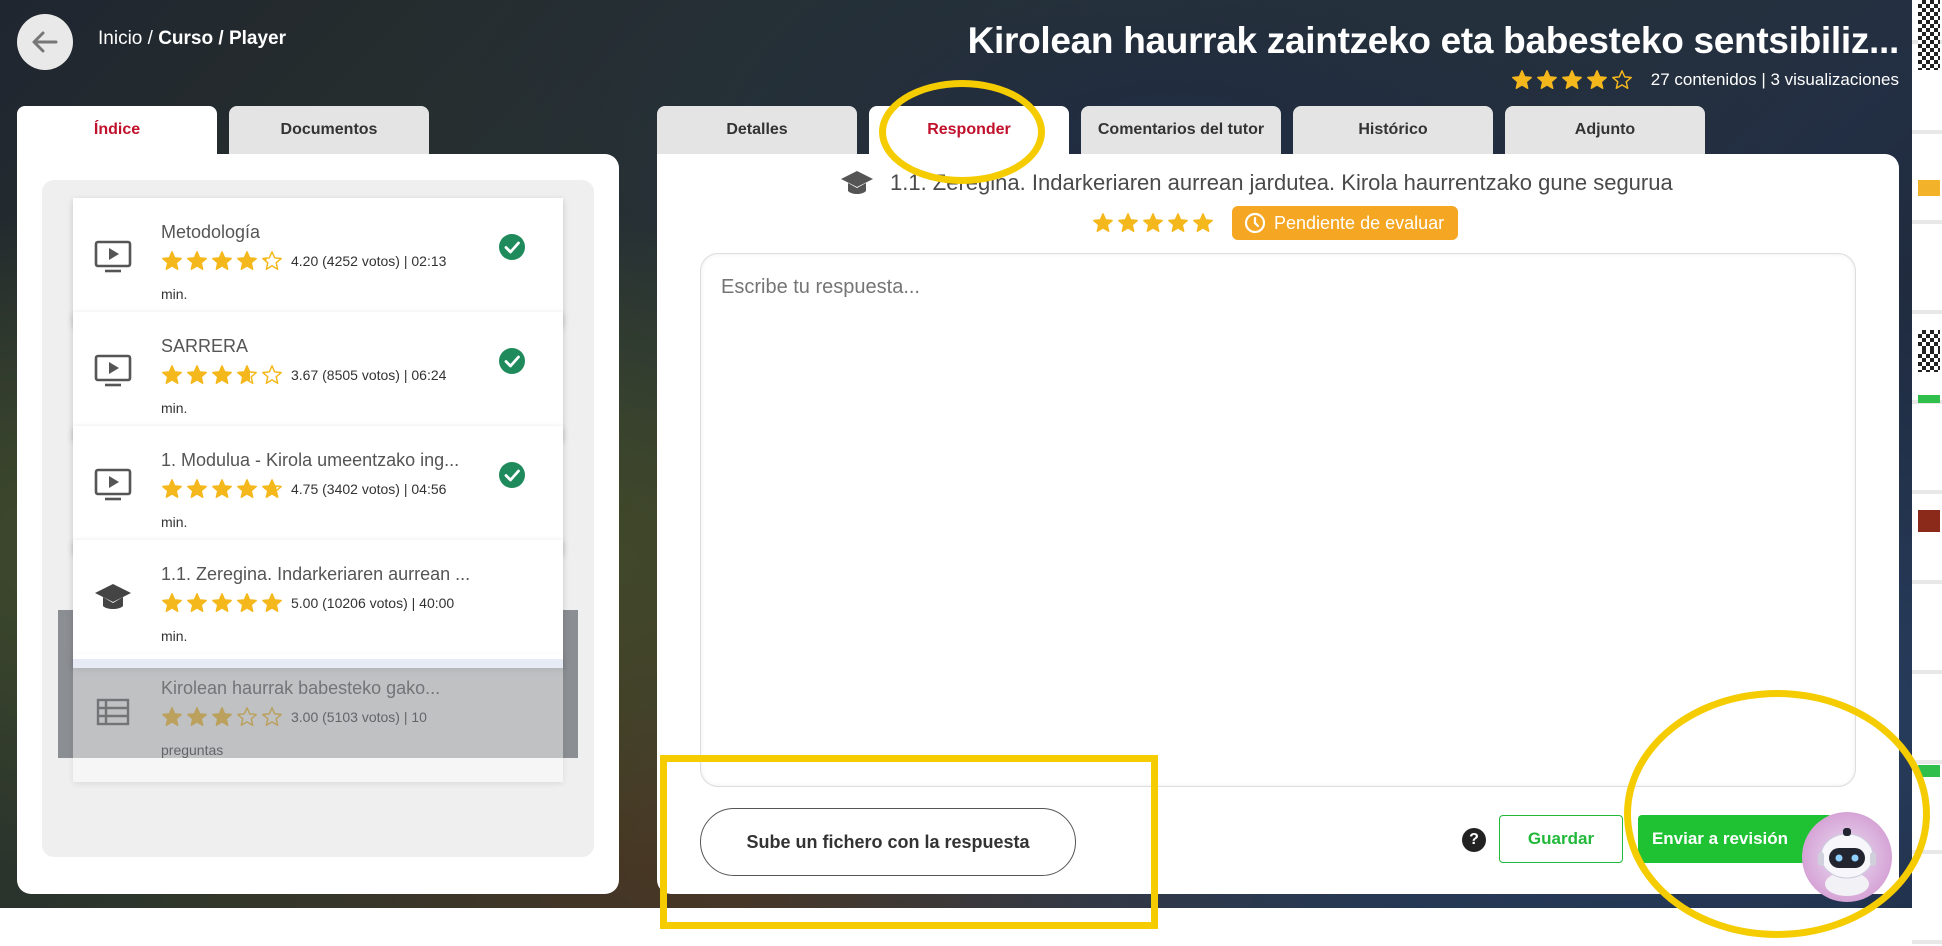 The width and height of the screenshot is (1942, 946). I want to click on status-badge: Pendiente de evaluar, so click(1345, 223).